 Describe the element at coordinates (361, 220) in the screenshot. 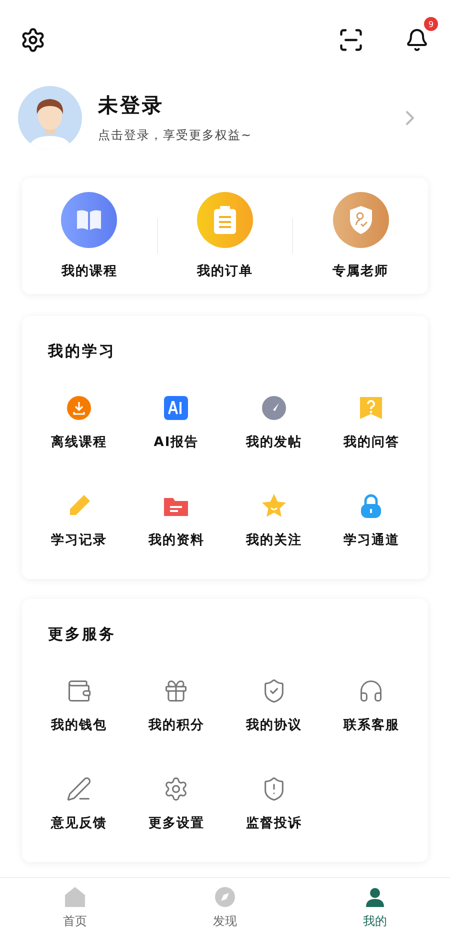

I see `shield-person-icon` at that location.